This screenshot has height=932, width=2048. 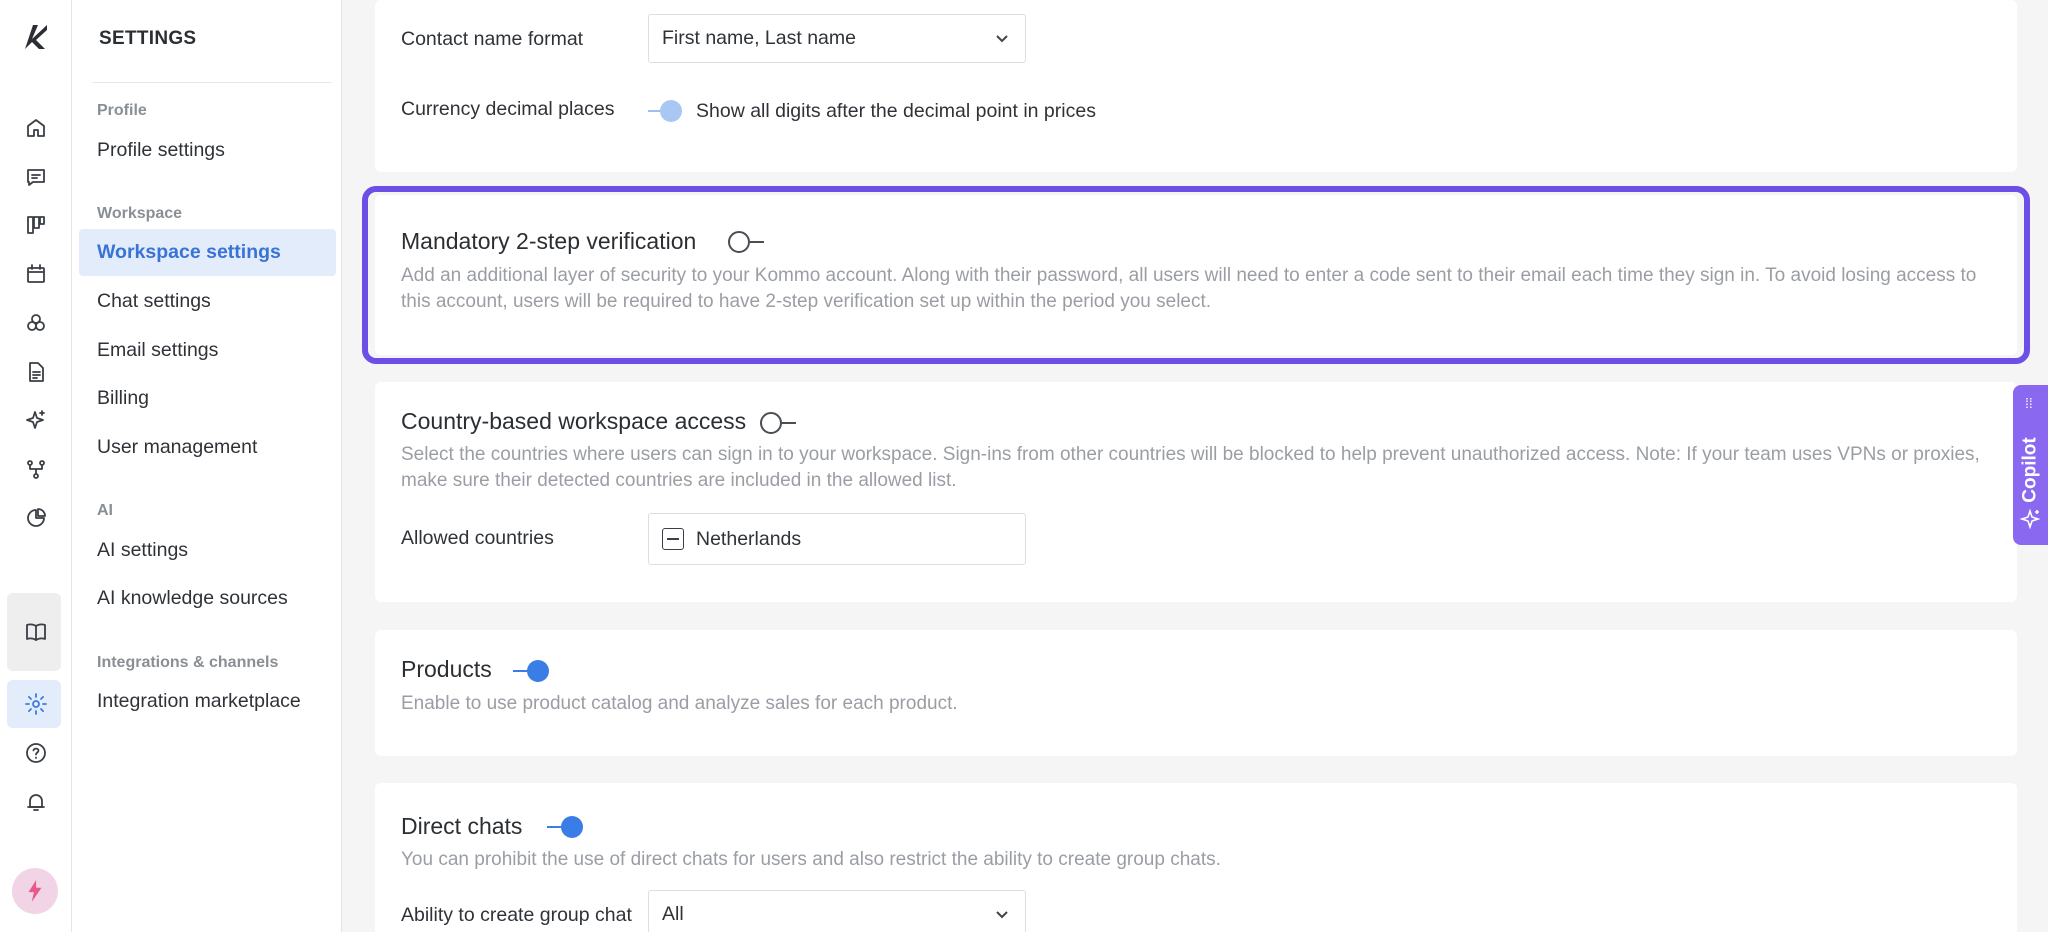 I want to click on book-icon, so click(x=36, y=632).